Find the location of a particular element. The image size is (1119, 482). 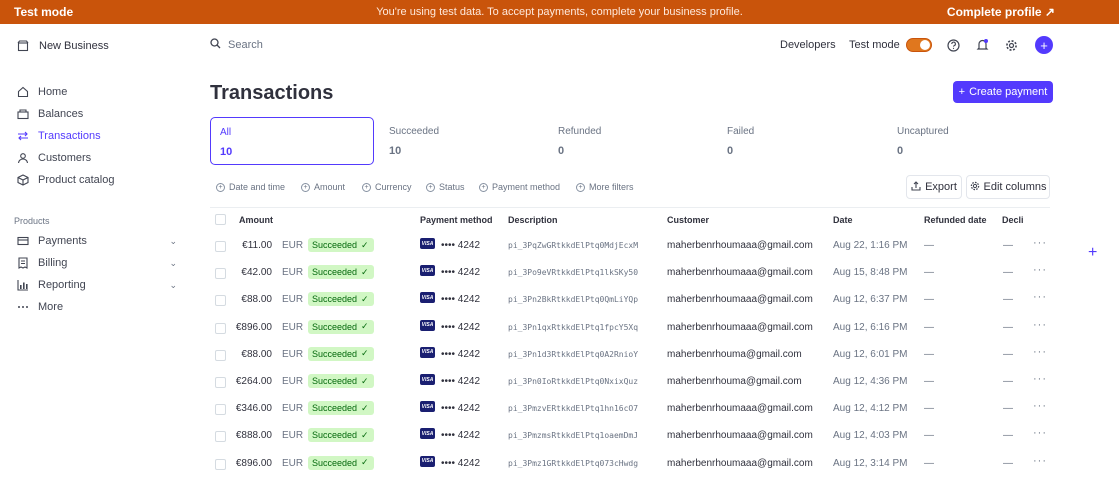

status-tab-refunded: Refunded 0 is located at coordinates (631, 141).